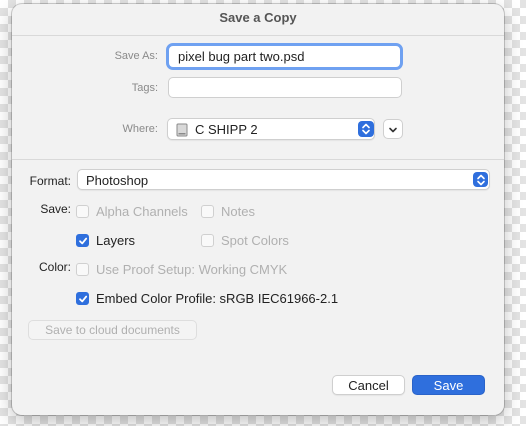  Describe the element at coordinates (238, 211) in the screenshot. I see `notes-label: Notes` at that location.